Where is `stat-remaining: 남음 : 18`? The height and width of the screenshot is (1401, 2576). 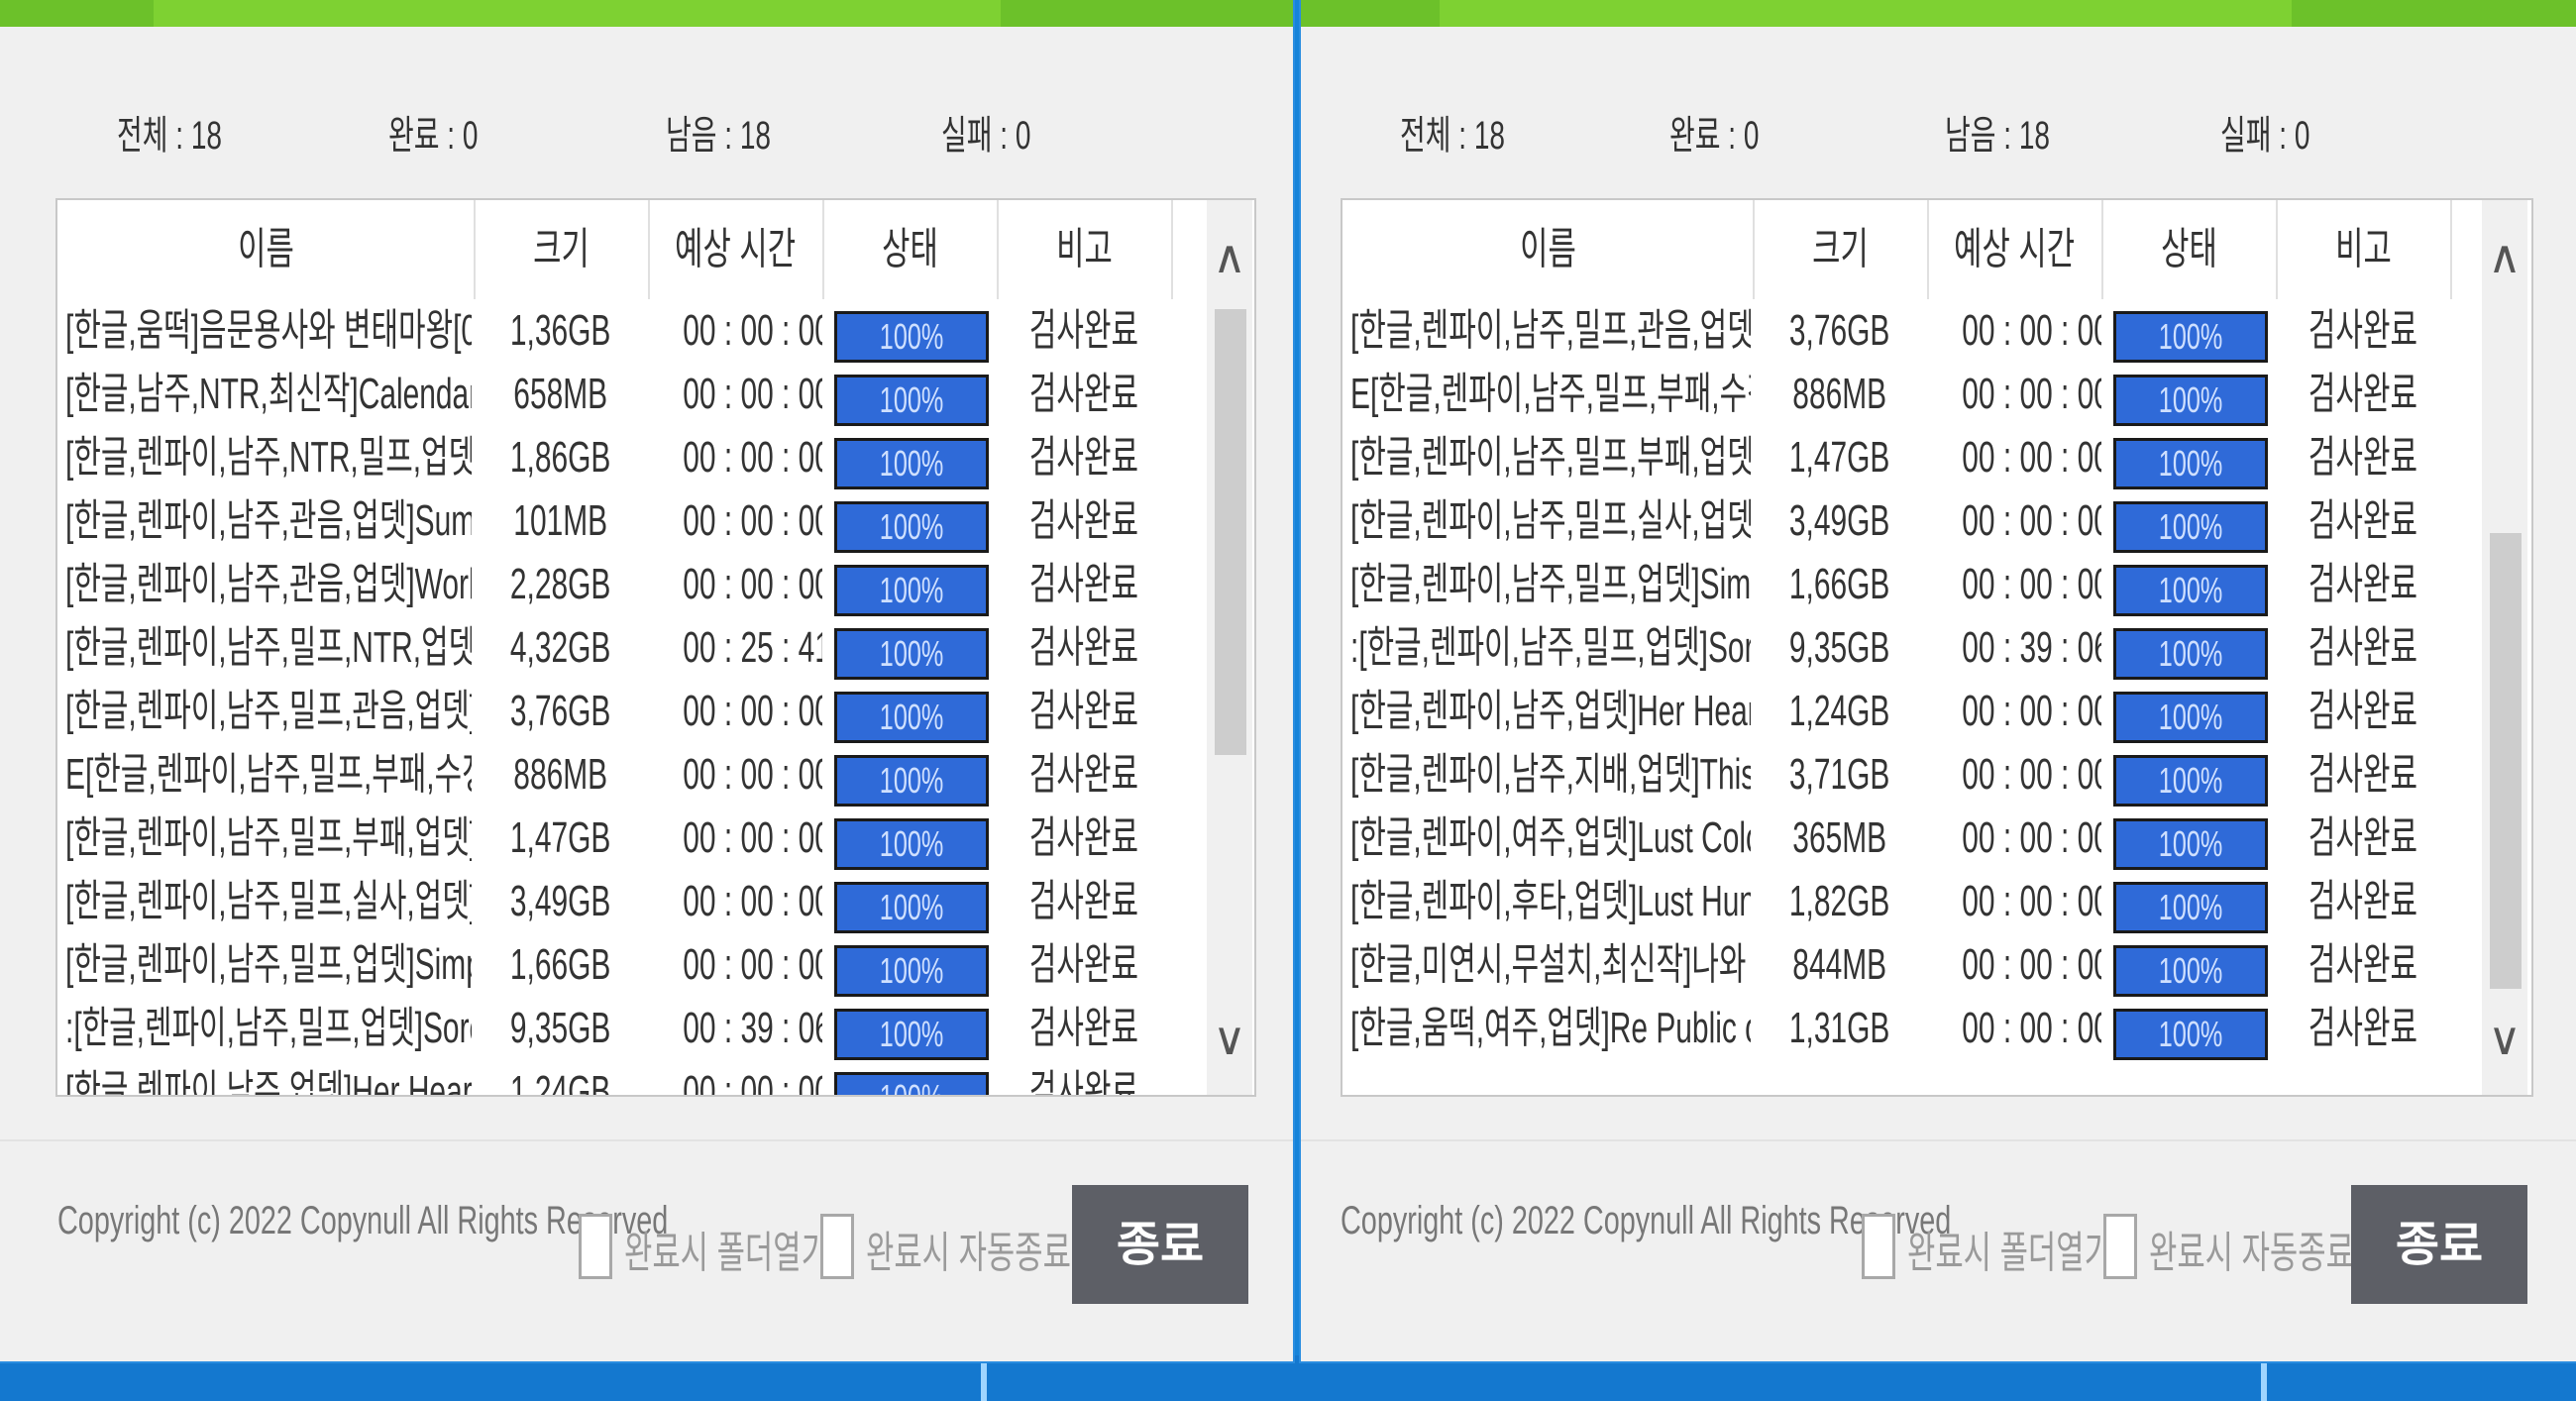
stat-remaining: 남음 : 18 is located at coordinates (1998, 136).